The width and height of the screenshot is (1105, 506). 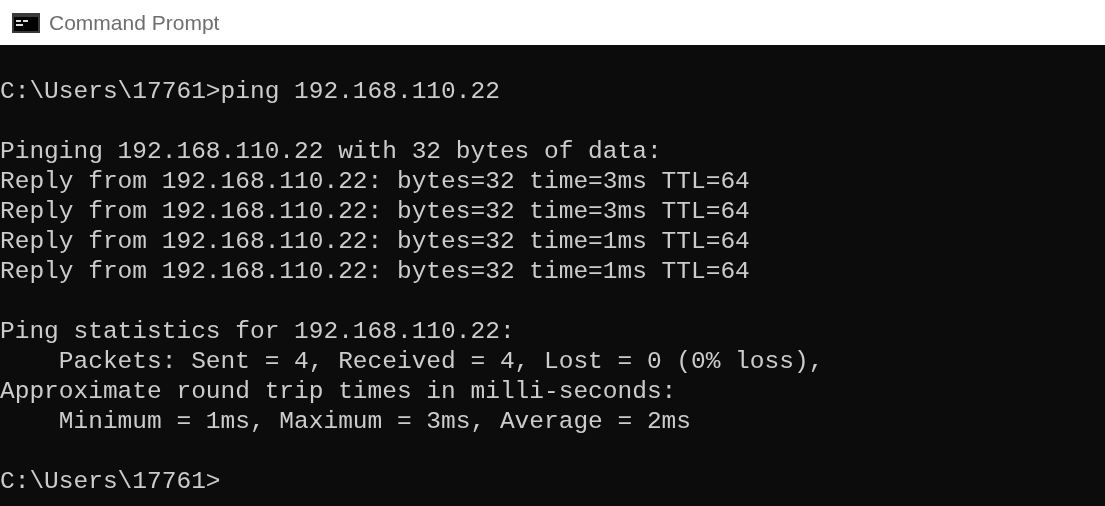 What do you see at coordinates (257, 332) in the screenshot?
I see `console-line: Ping statistics for 192.168.110.22:` at bounding box center [257, 332].